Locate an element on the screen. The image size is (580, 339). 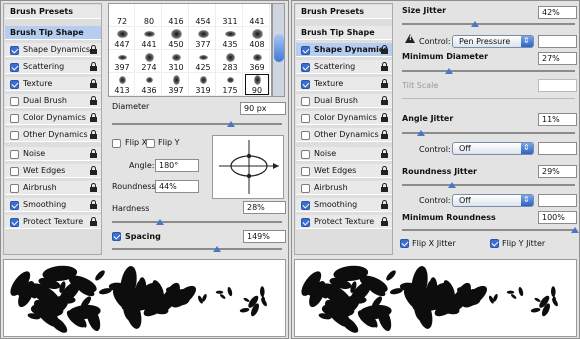
flip-x-checkbox is located at coordinates (116, 143).